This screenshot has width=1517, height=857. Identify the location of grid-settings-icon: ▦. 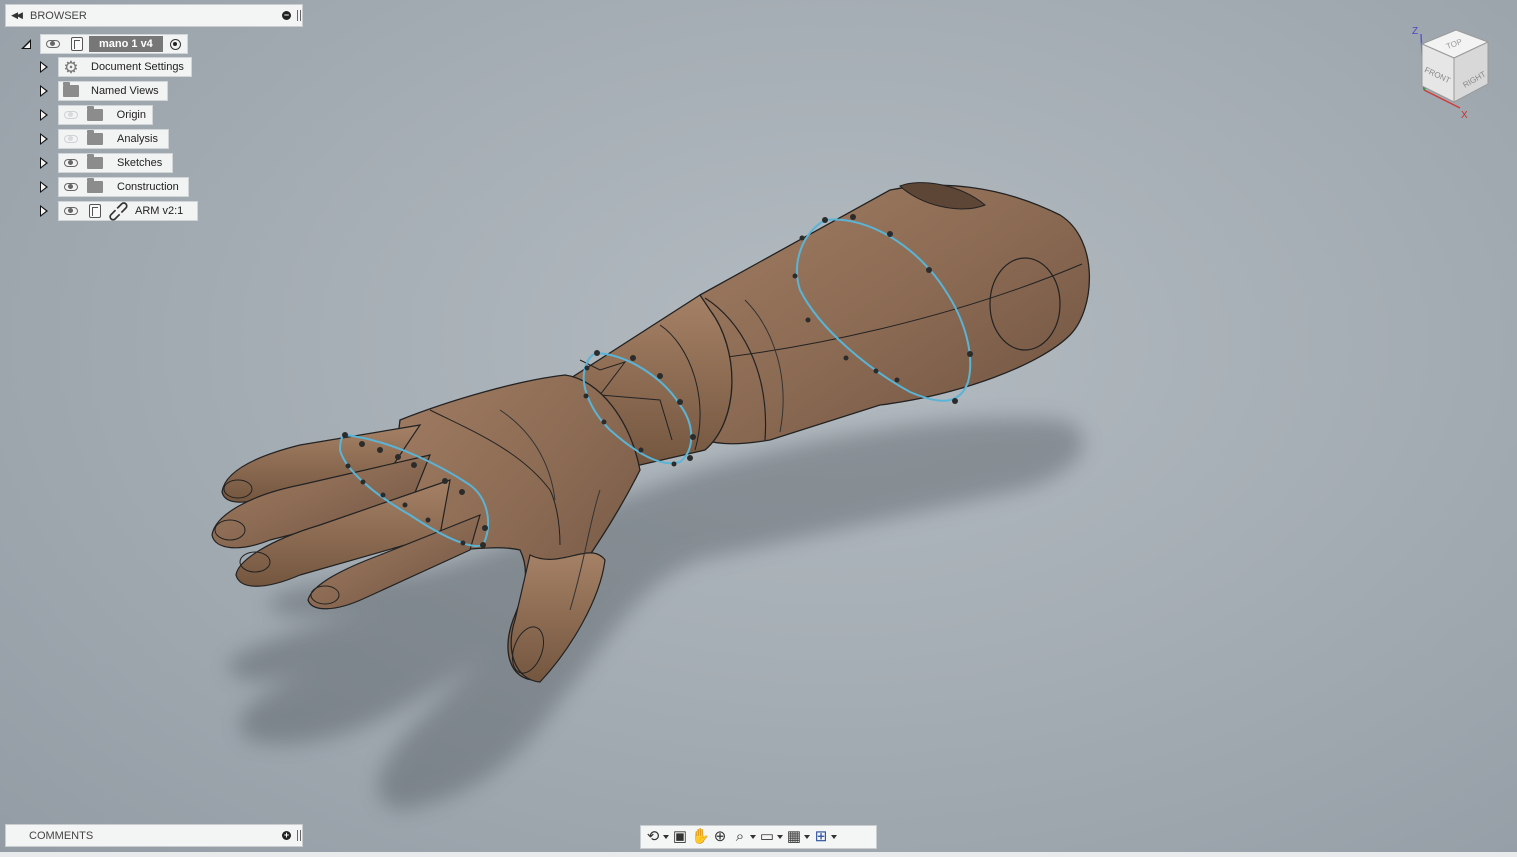
(794, 836).